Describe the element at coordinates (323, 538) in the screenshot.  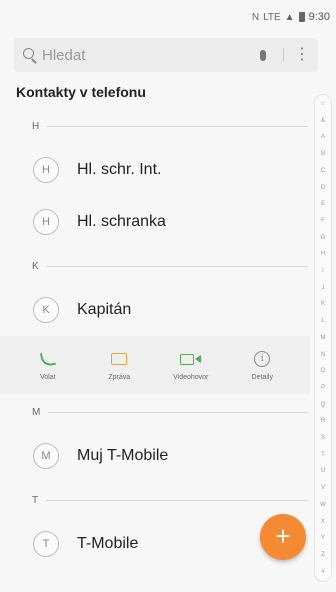
I see `index-letter: Y` at that location.